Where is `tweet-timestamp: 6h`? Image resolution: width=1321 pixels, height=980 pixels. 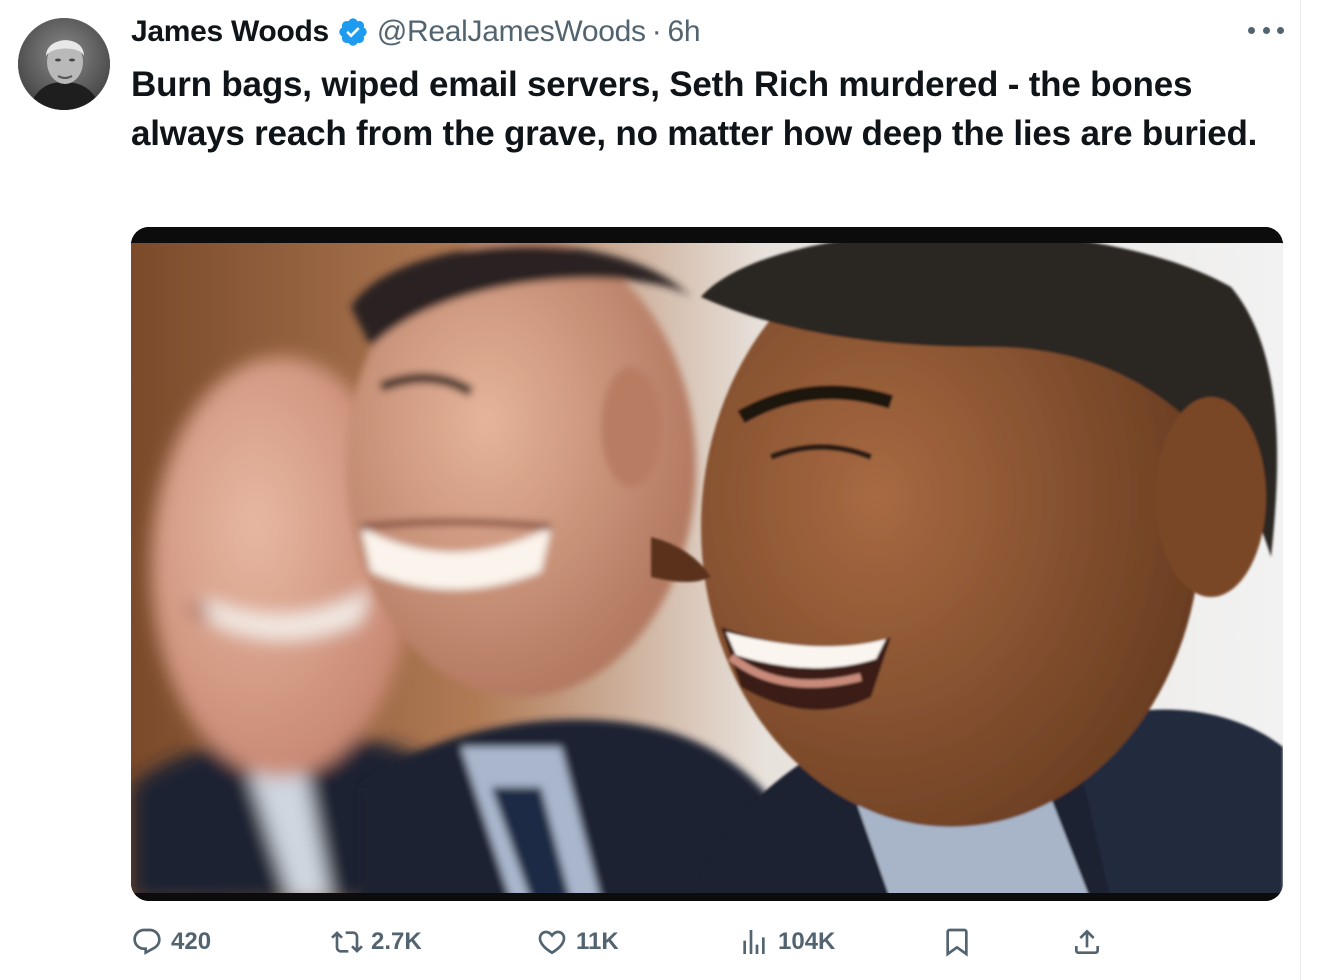
tweet-timestamp: 6h is located at coordinates (683, 32).